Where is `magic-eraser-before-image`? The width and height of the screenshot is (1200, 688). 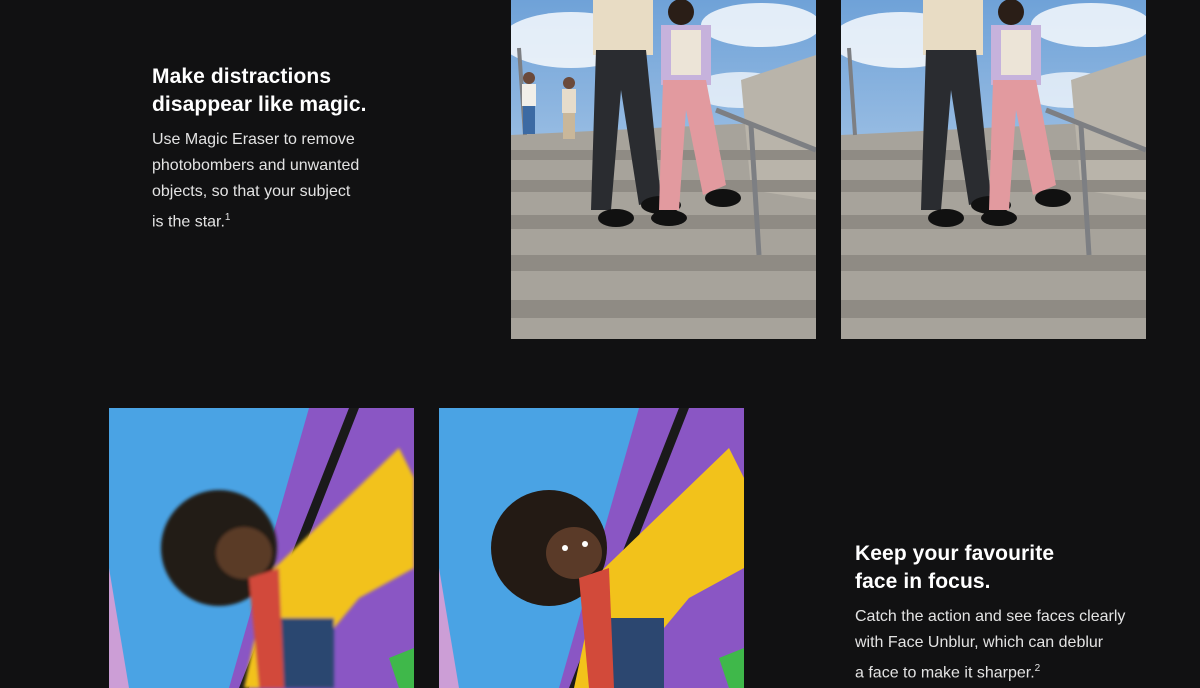
magic-eraser-before-image is located at coordinates (663, 169).